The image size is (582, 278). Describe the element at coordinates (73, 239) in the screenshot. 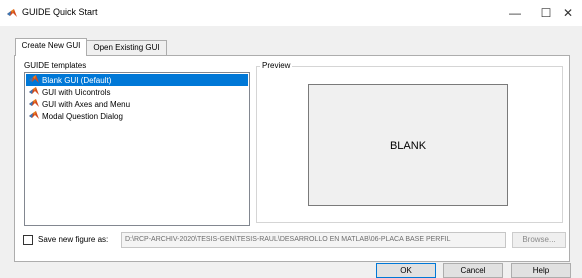

I see `save-figure-label: Save new figure as:` at that location.